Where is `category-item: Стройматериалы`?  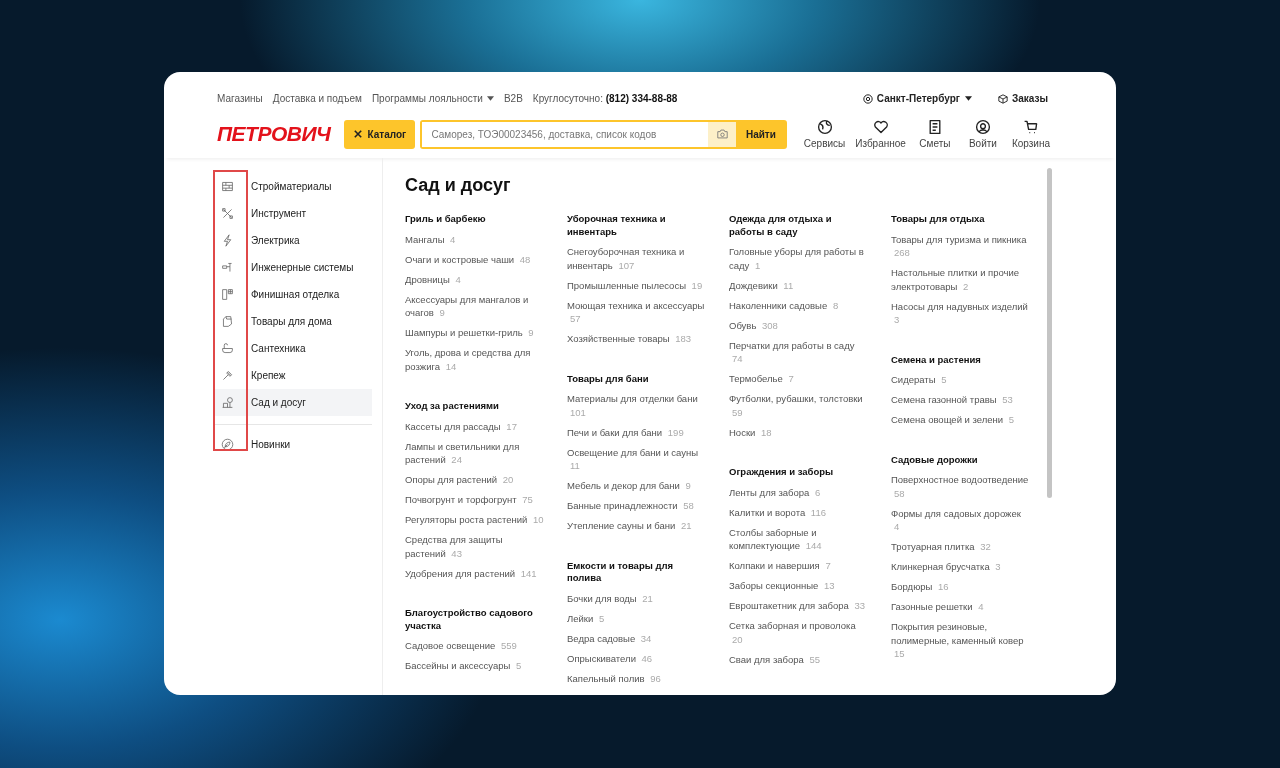 category-item: Стройматериалы is located at coordinates (292, 186).